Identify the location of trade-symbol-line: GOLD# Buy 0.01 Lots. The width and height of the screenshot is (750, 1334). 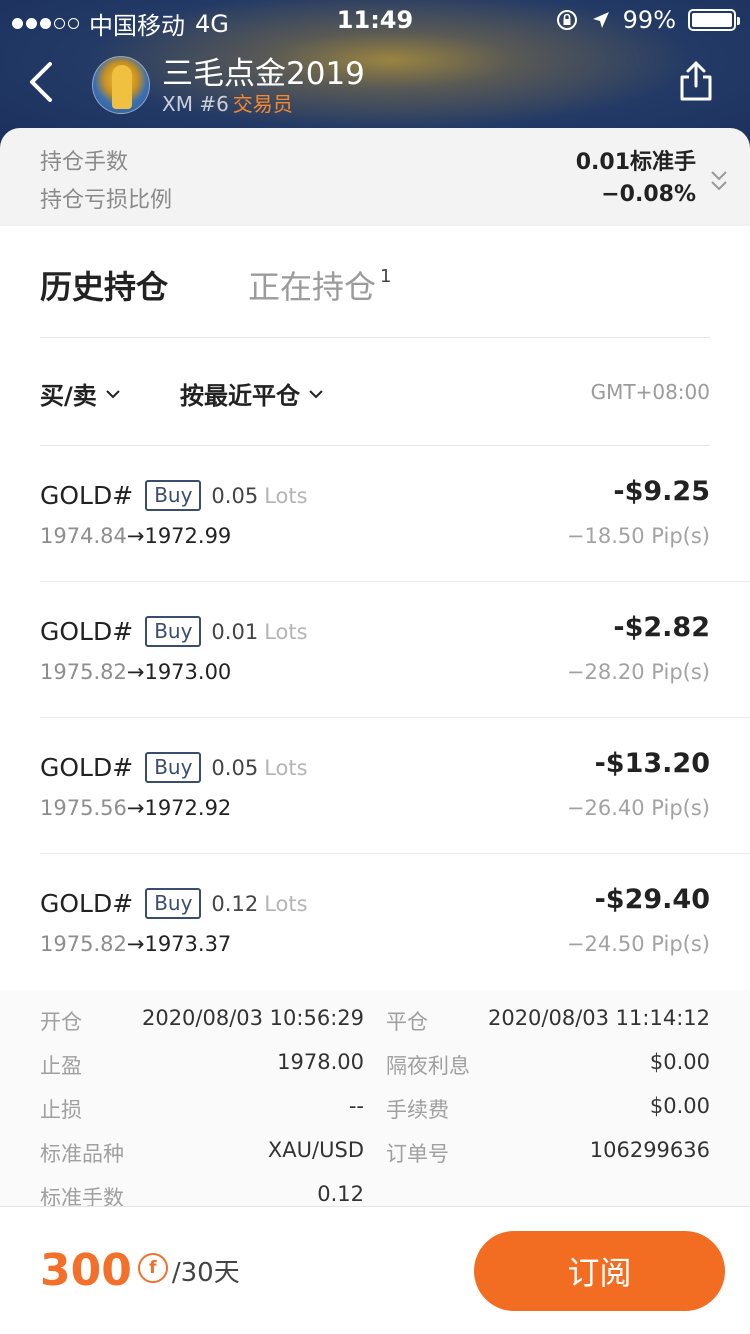
(174, 631).